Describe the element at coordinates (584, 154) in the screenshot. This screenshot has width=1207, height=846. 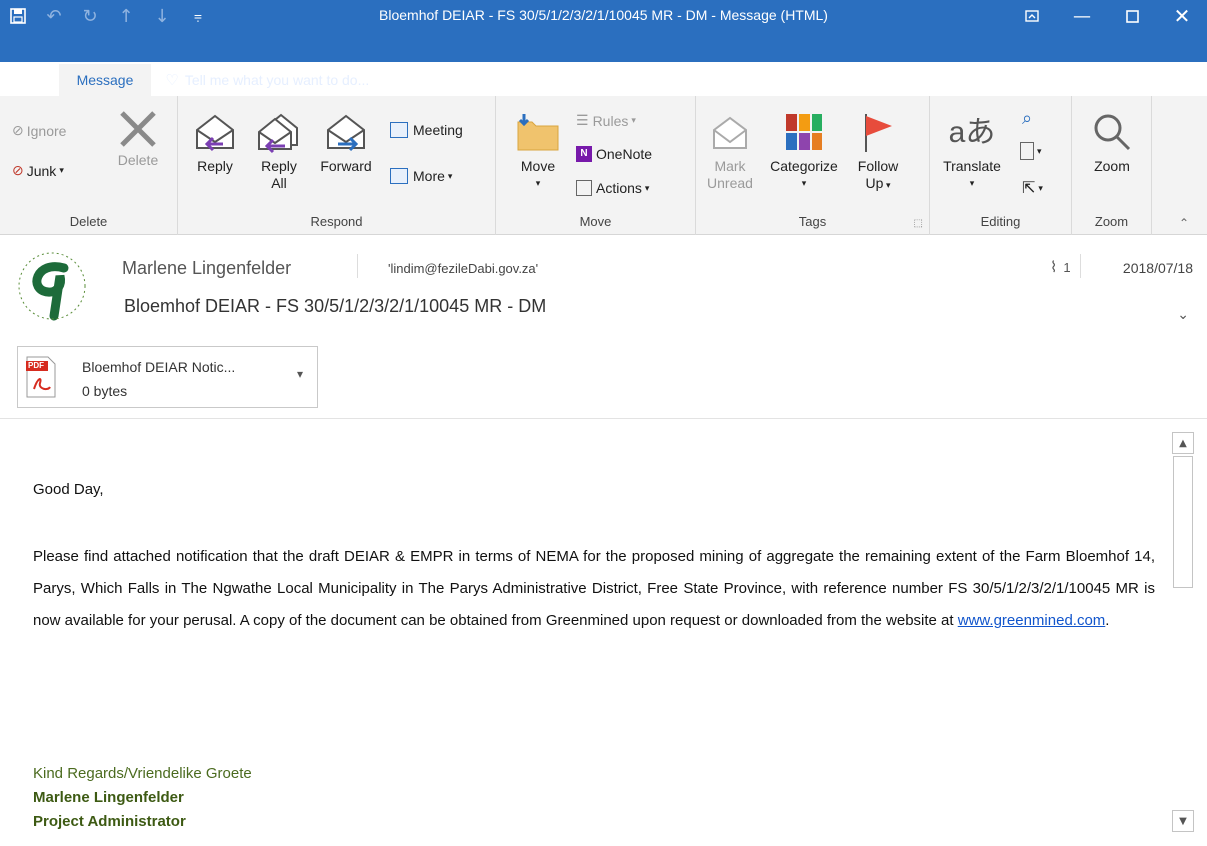
I see `onenote-icon: N` at that location.